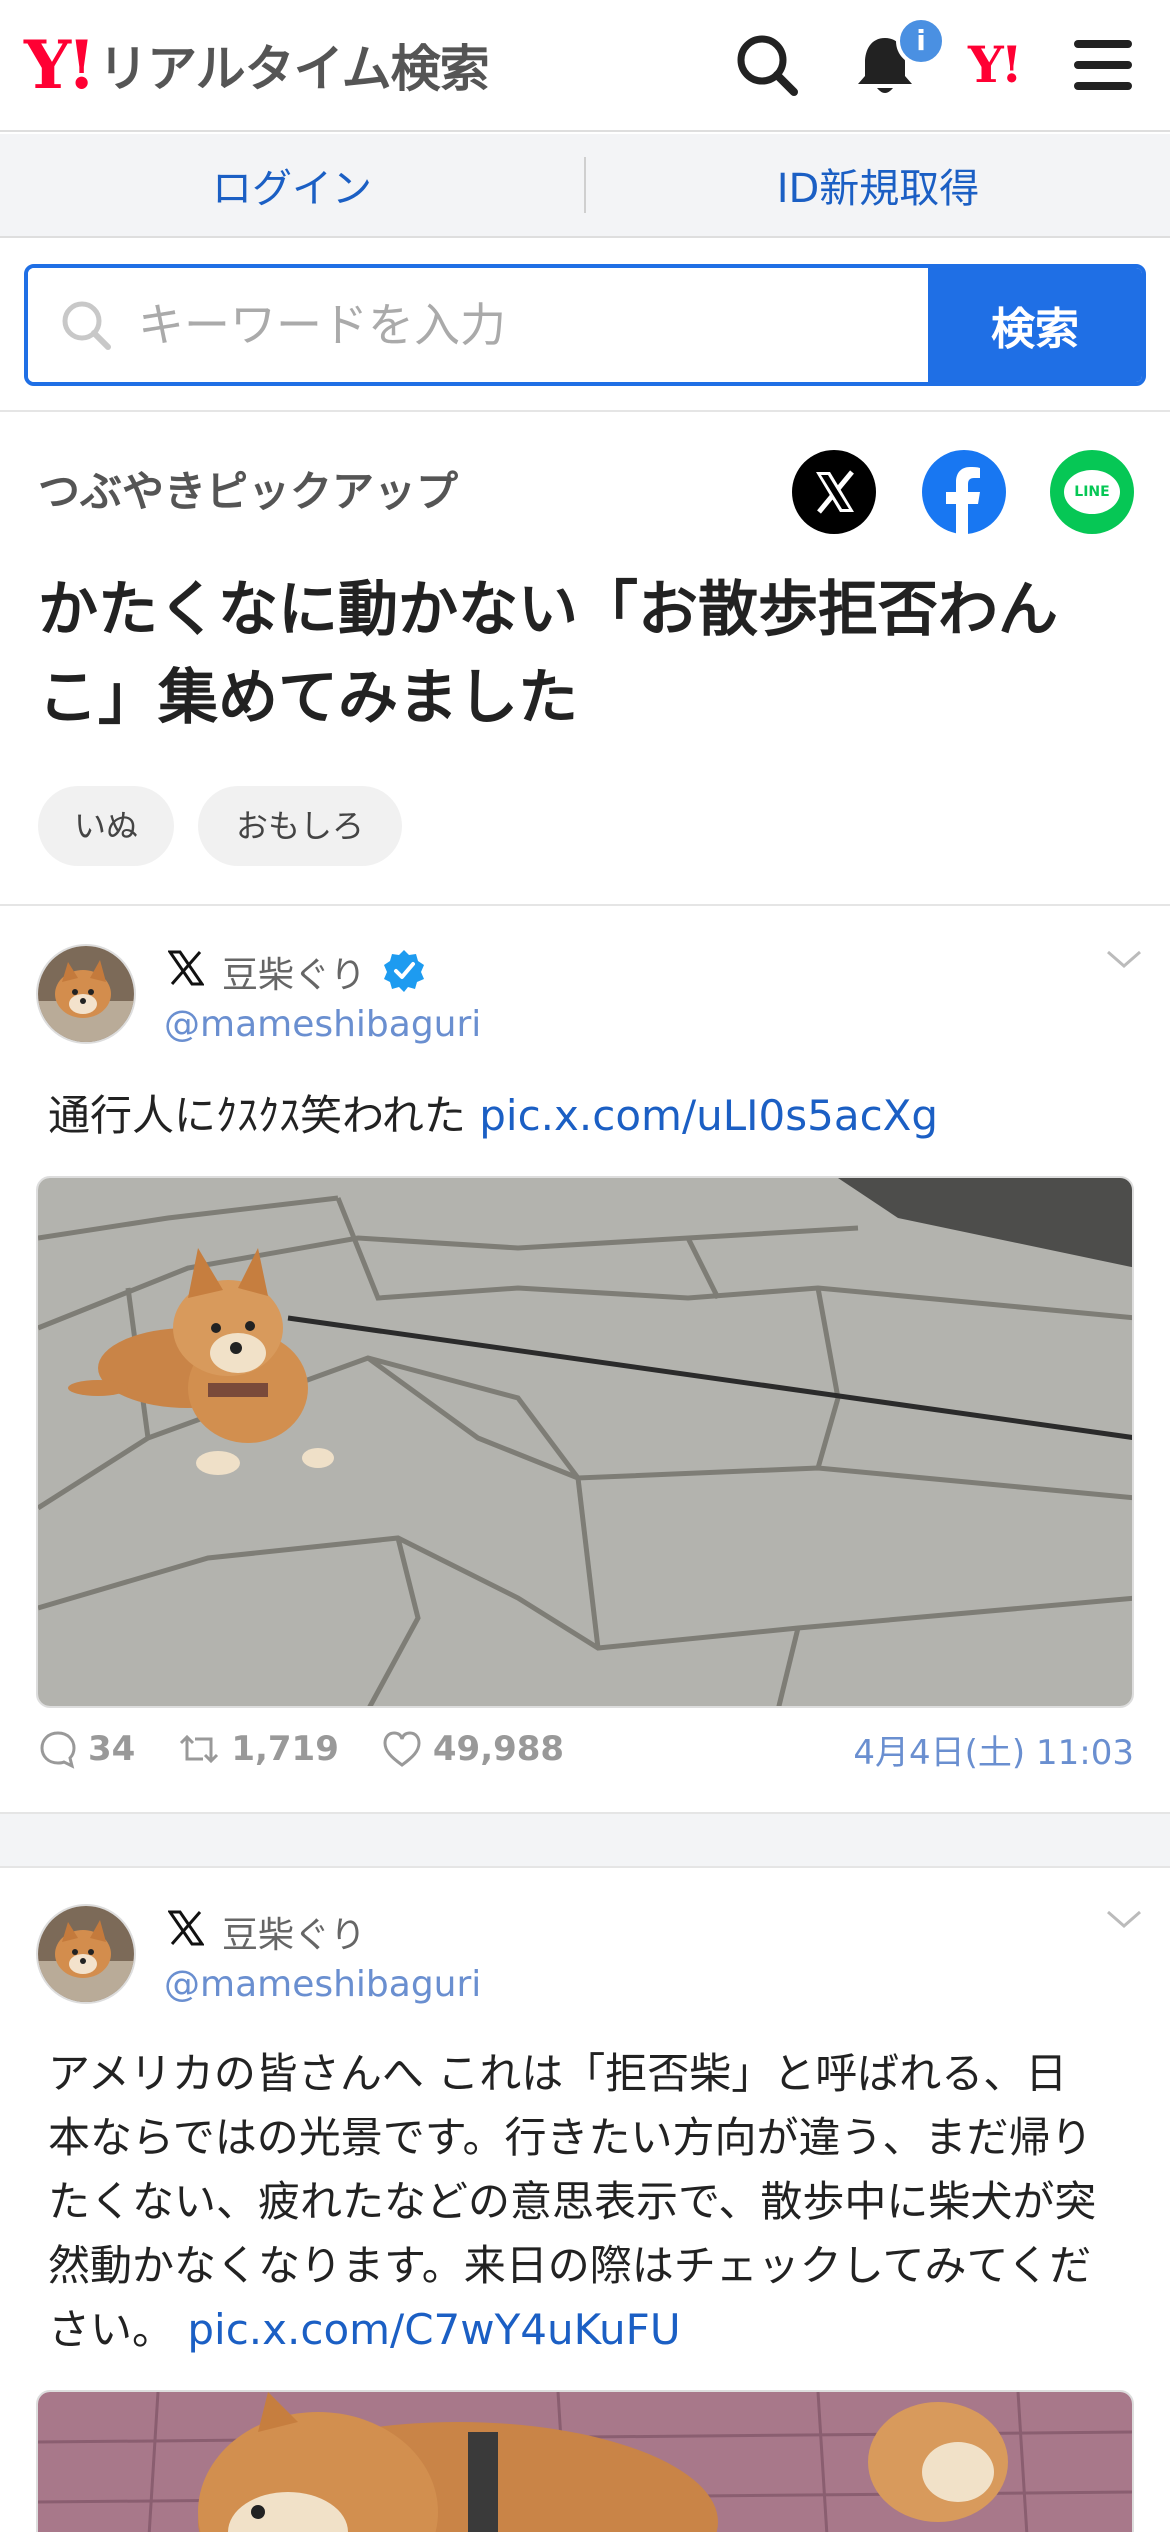 The height and width of the screenshot is (2532, 1170). What do you see at coordinates (404, 971) in the screenshot?
I see `verified-icon` at bounding box center [404, 971].